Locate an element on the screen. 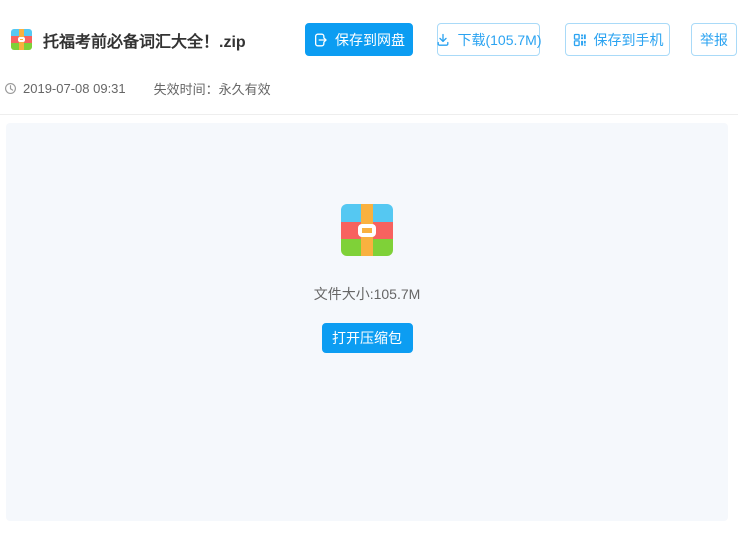 This screenshot has height=551, width=738. zip-archive-icon is located at coordinates (21, 39).